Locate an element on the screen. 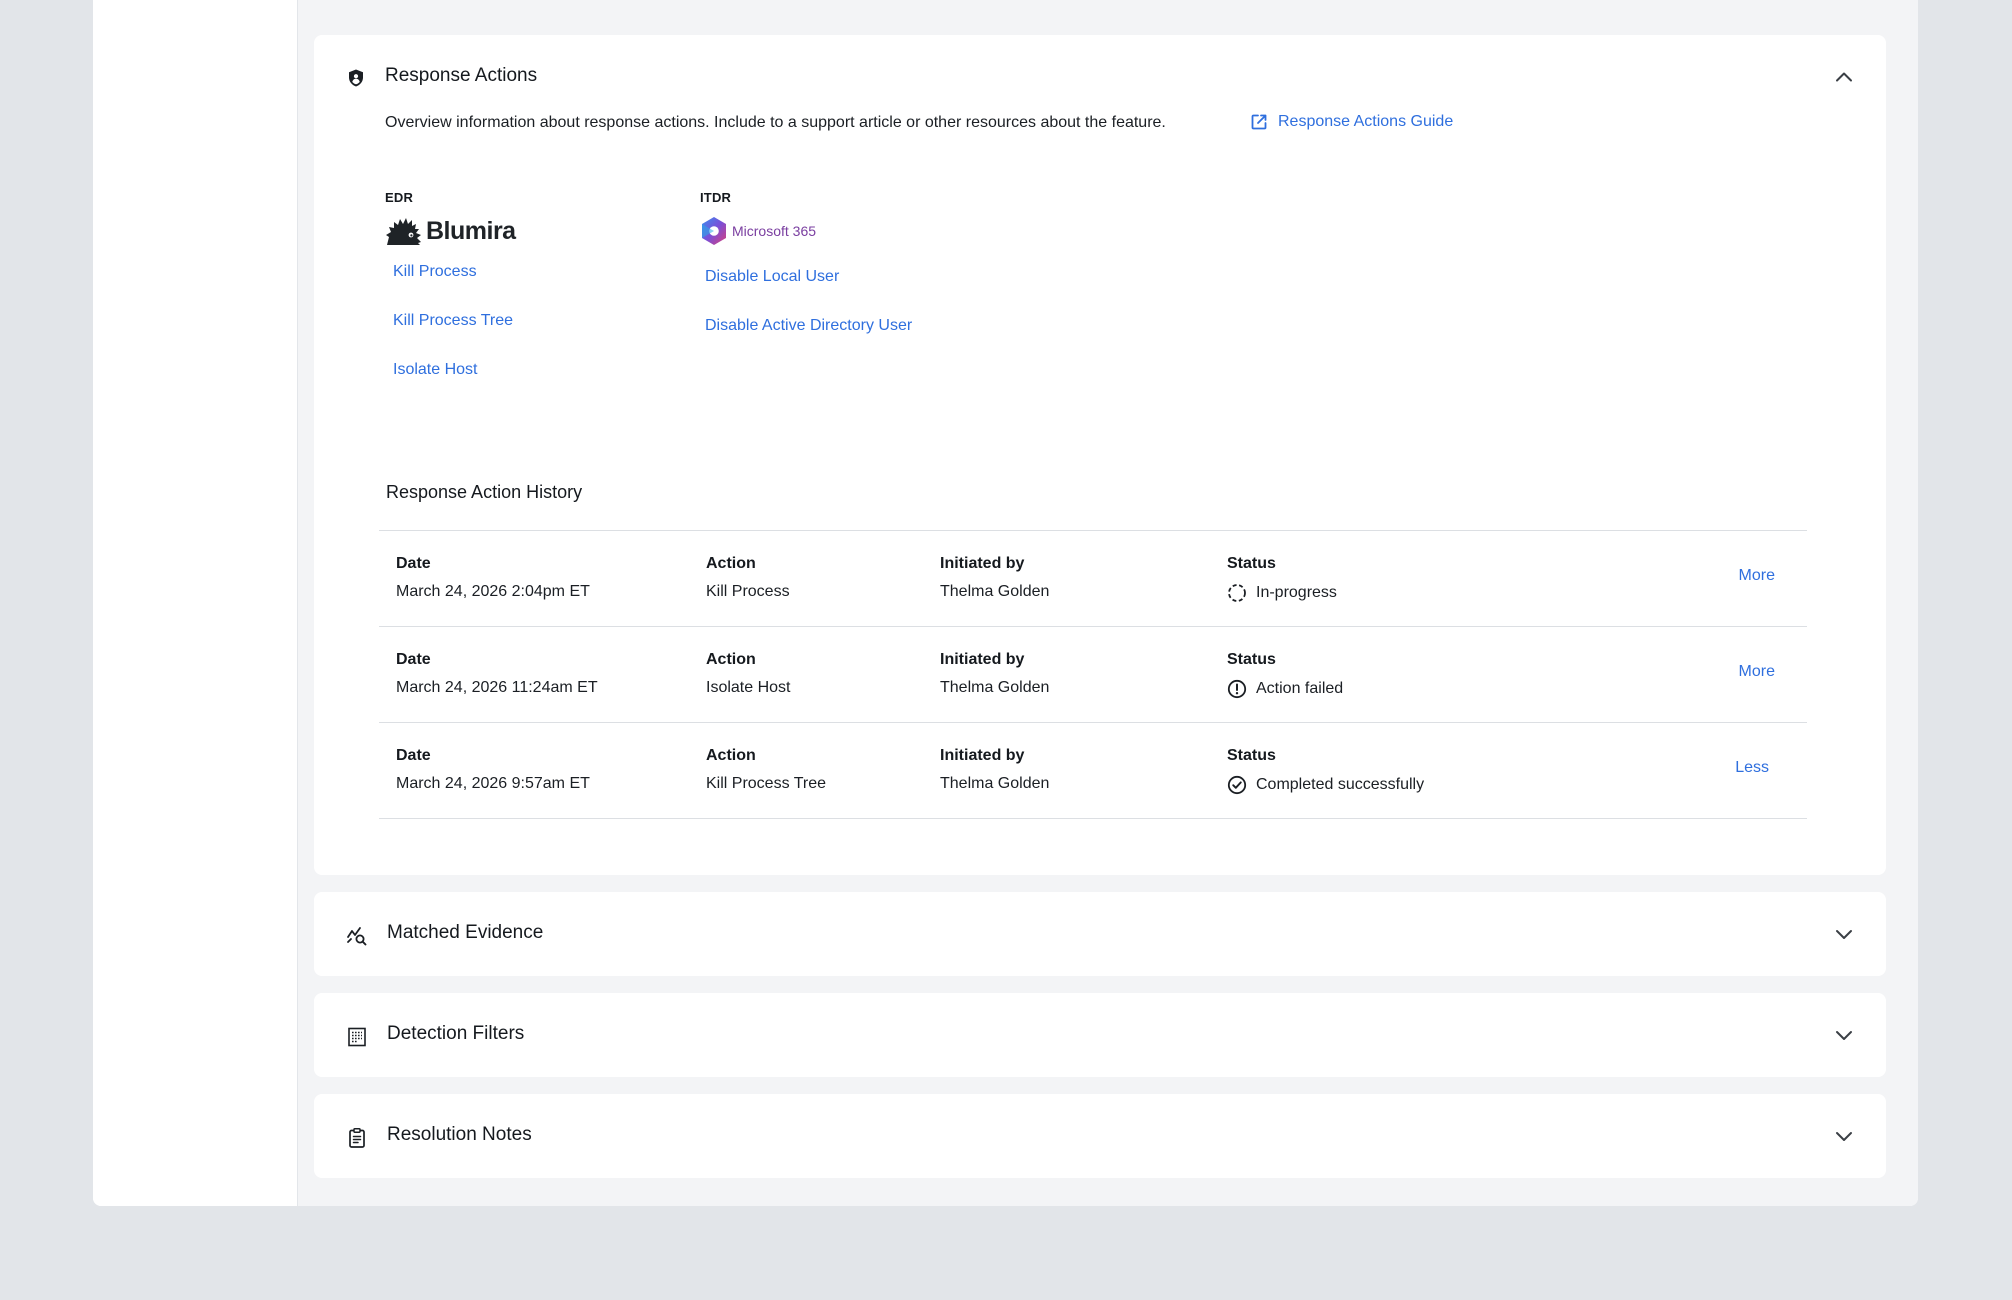  status-value: Action failed is located at coordinates (1285, 689).